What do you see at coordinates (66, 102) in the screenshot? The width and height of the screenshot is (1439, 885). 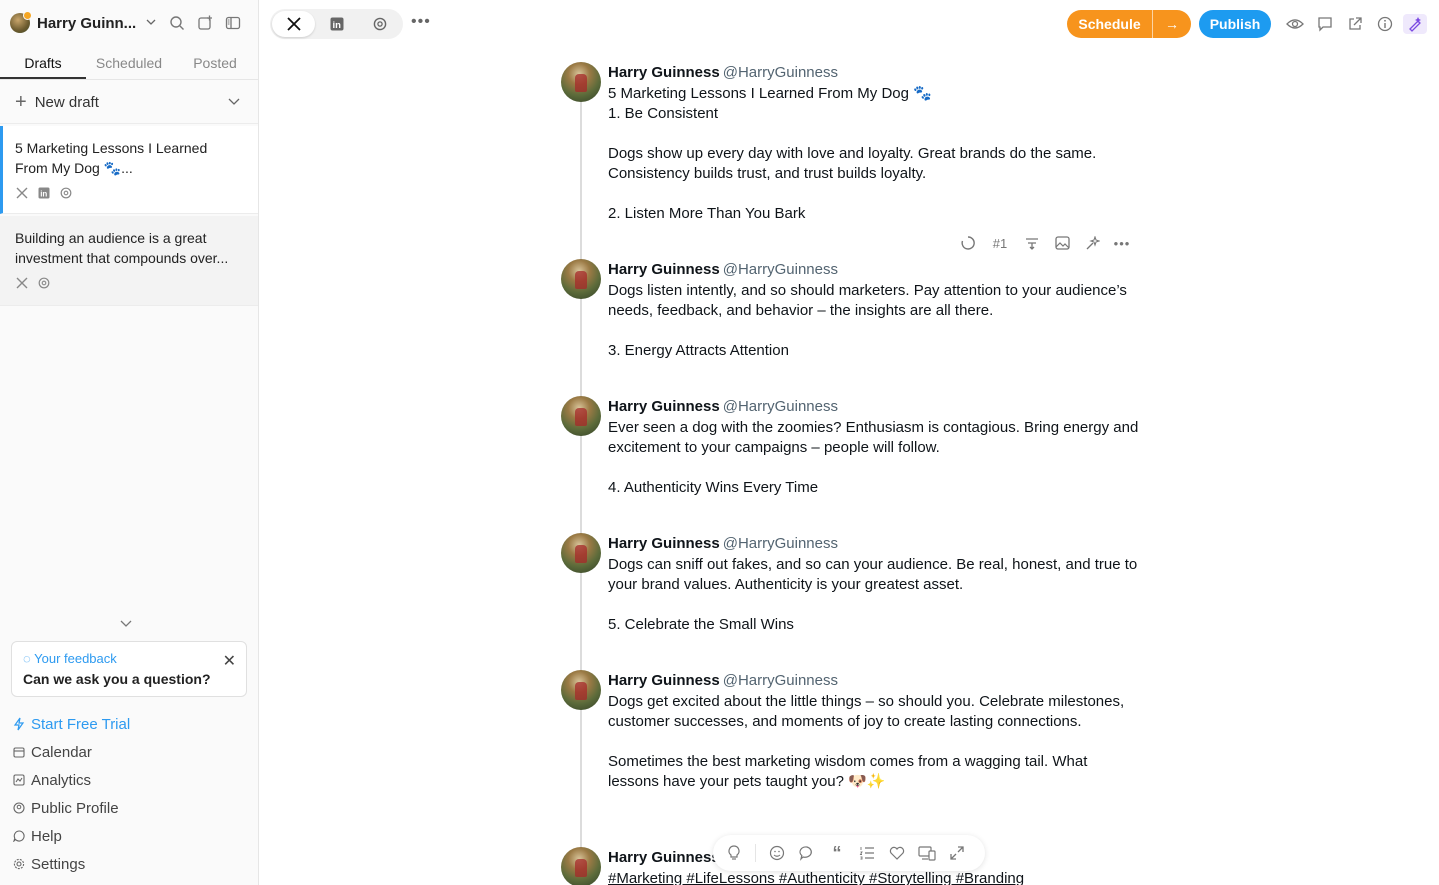 I see `new-draft-label: New draft` at bounding box center [66, 102].